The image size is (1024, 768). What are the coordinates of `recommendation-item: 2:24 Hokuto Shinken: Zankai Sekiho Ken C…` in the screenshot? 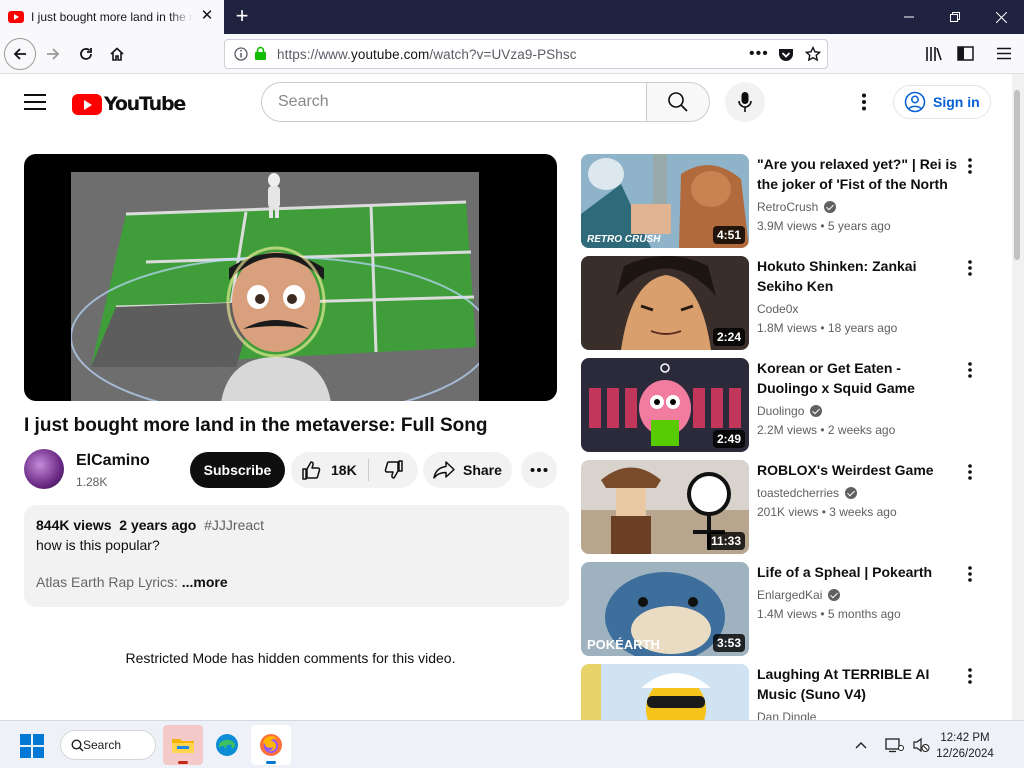 It's located at (781, 304).